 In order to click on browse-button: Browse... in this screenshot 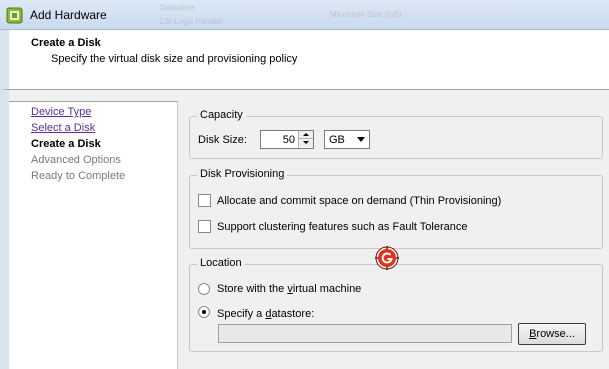, I will do `click(552, 334)`.